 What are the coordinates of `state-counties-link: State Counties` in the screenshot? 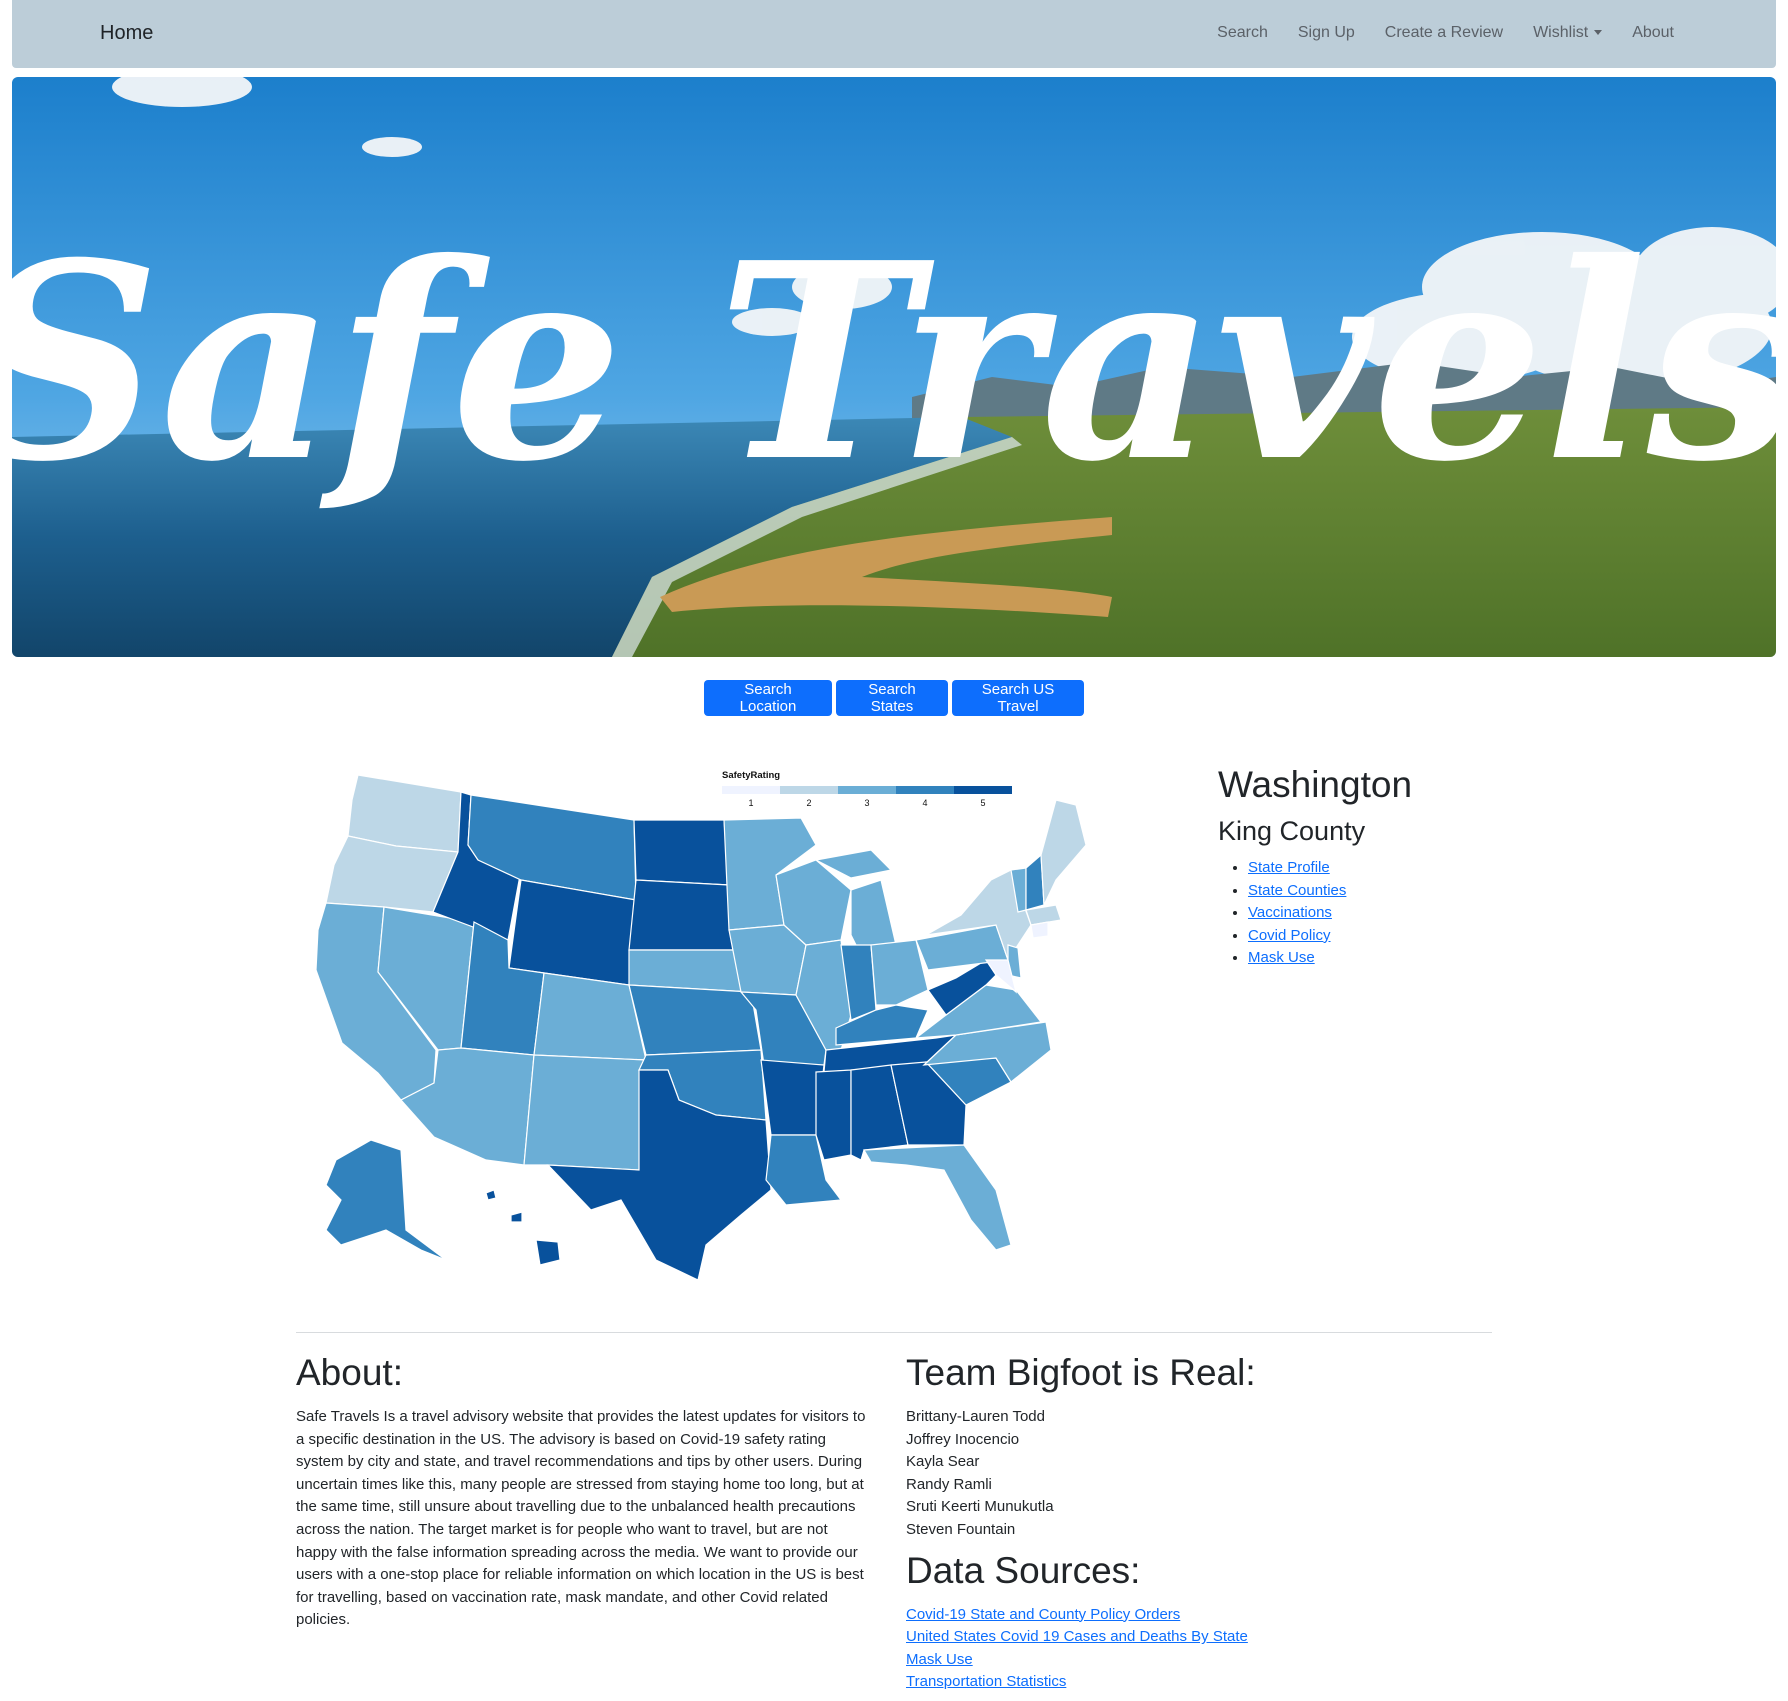 It's located at (1297, 890).